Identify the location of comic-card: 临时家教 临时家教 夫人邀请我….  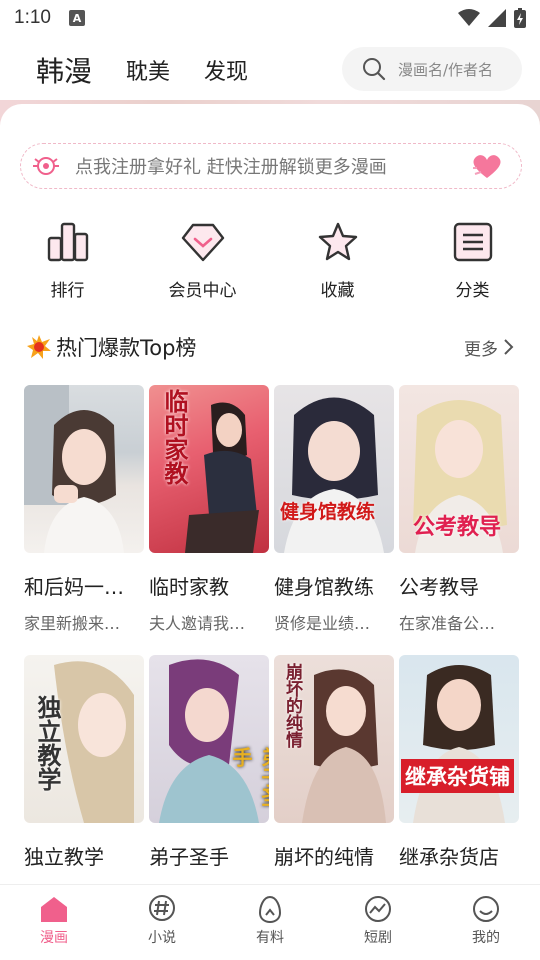
(209, 509).